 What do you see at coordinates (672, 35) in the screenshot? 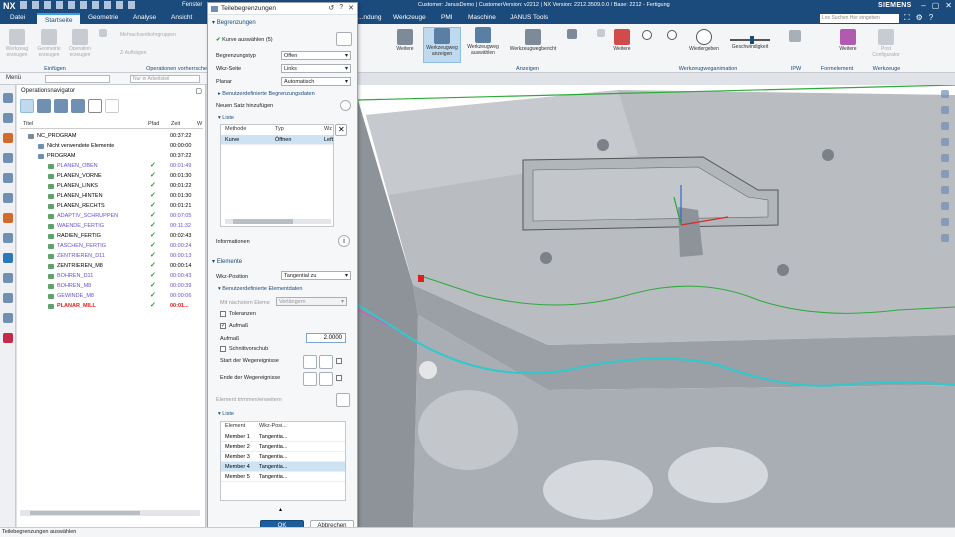
I see `step-forward-icon` at bounding box center [672, 35].